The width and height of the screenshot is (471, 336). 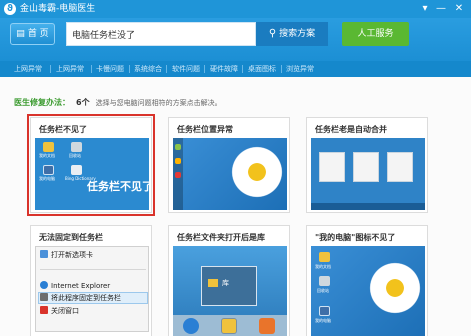 I want to click on nav-item-desktop-icons: 桌面图标, so click(x=262, y=69).